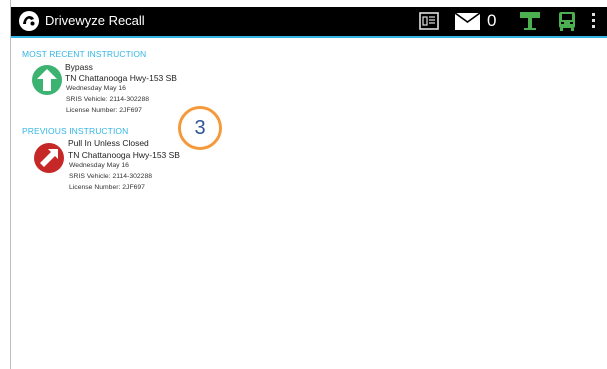 Image resolution: width=607 pixels, height=369 pixels. I want to click on previous-header: PREVIOUS INSTRUCTION, so click(75, 131).